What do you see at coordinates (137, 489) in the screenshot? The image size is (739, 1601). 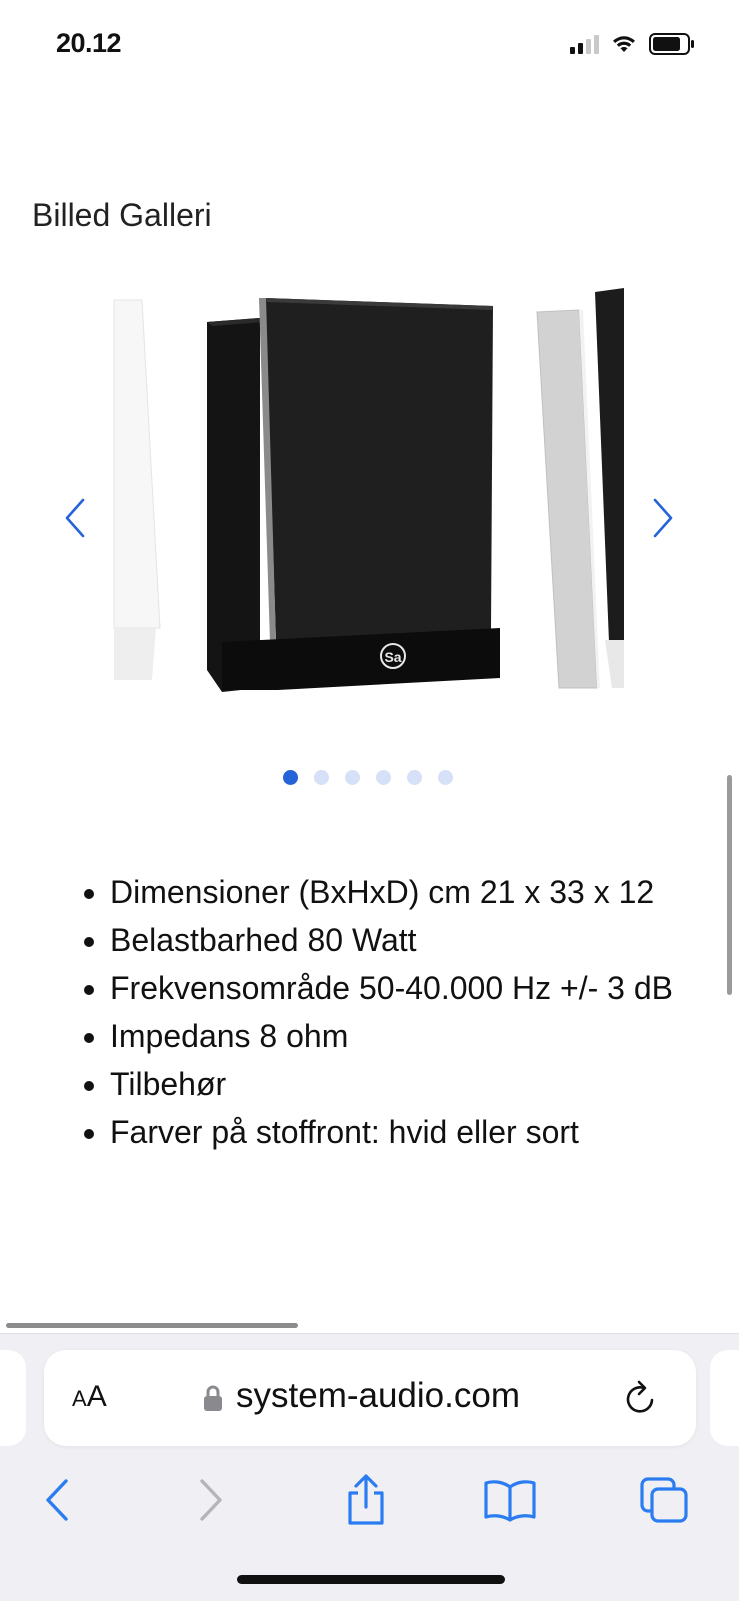 I see `speaker-image-prev` at bounding box center [137, 489].